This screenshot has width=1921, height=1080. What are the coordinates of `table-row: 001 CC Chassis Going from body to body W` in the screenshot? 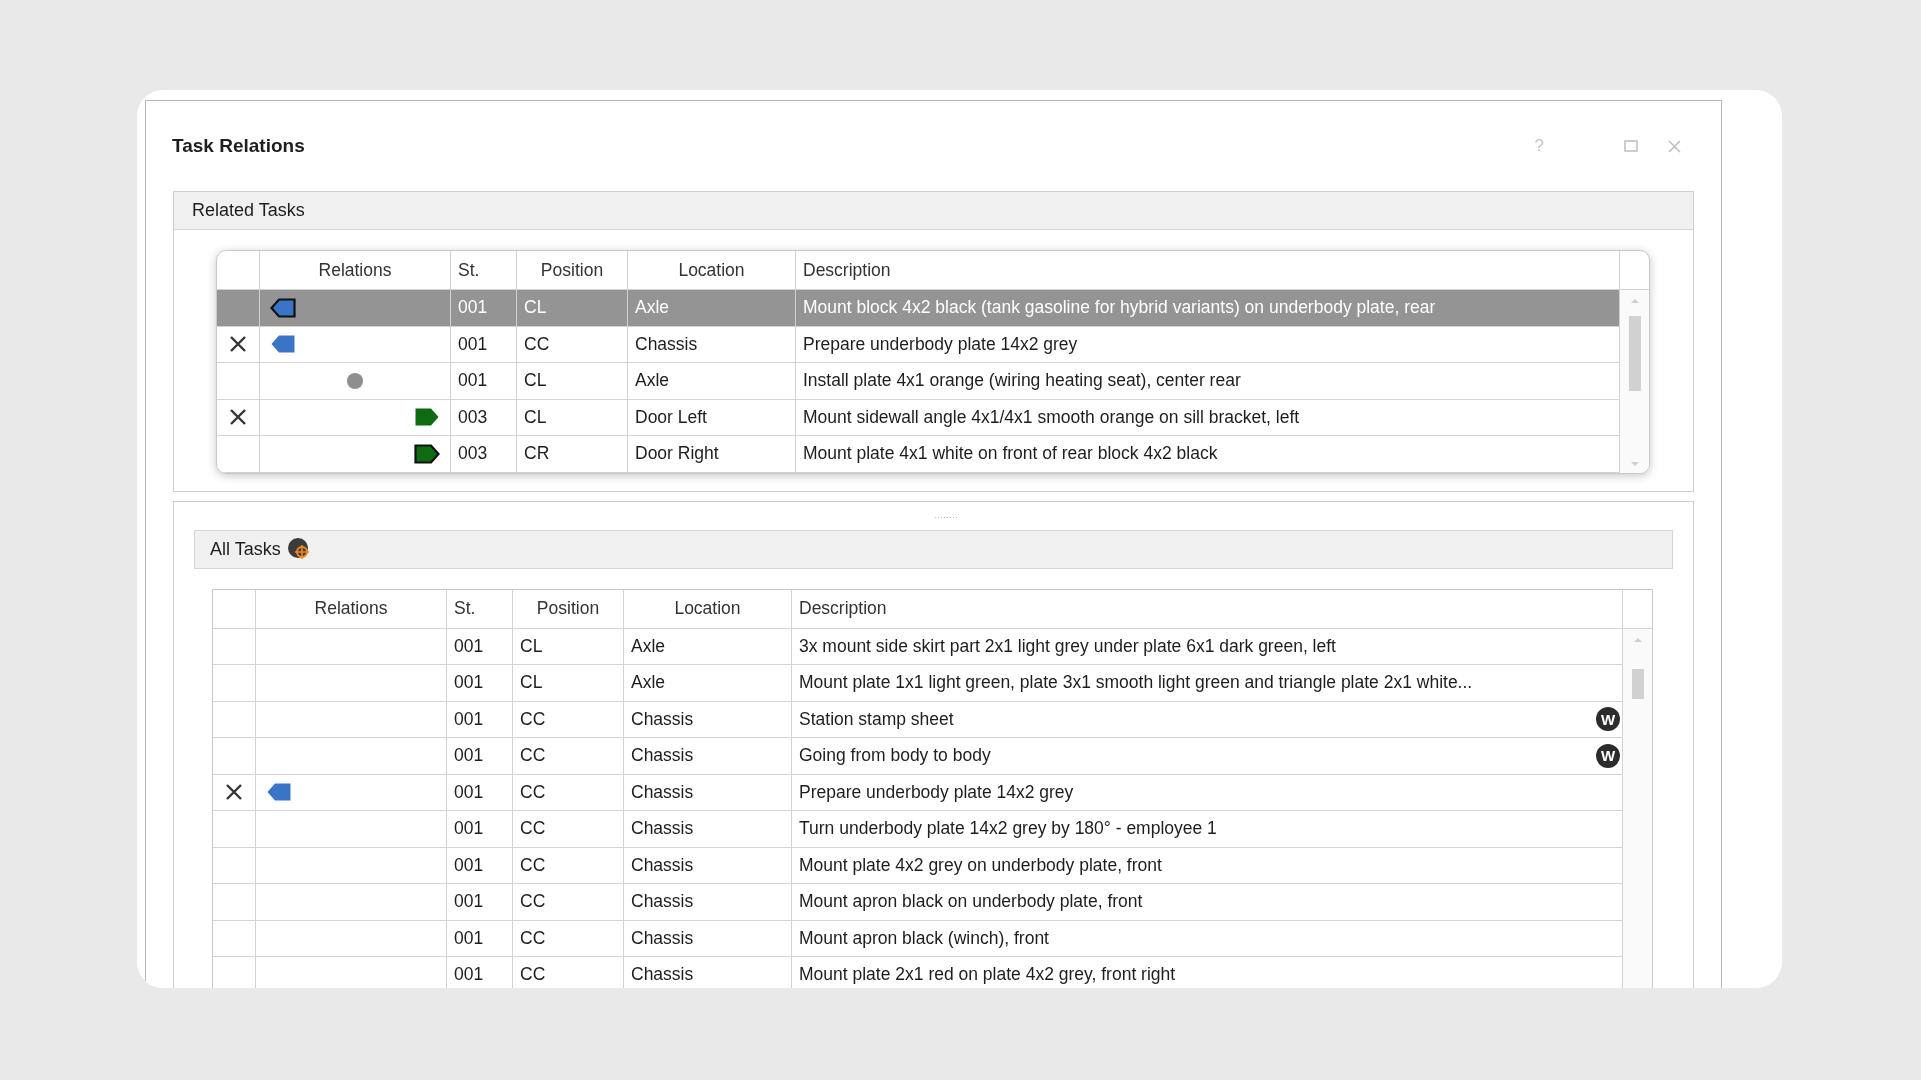 It's located at (918, 756).